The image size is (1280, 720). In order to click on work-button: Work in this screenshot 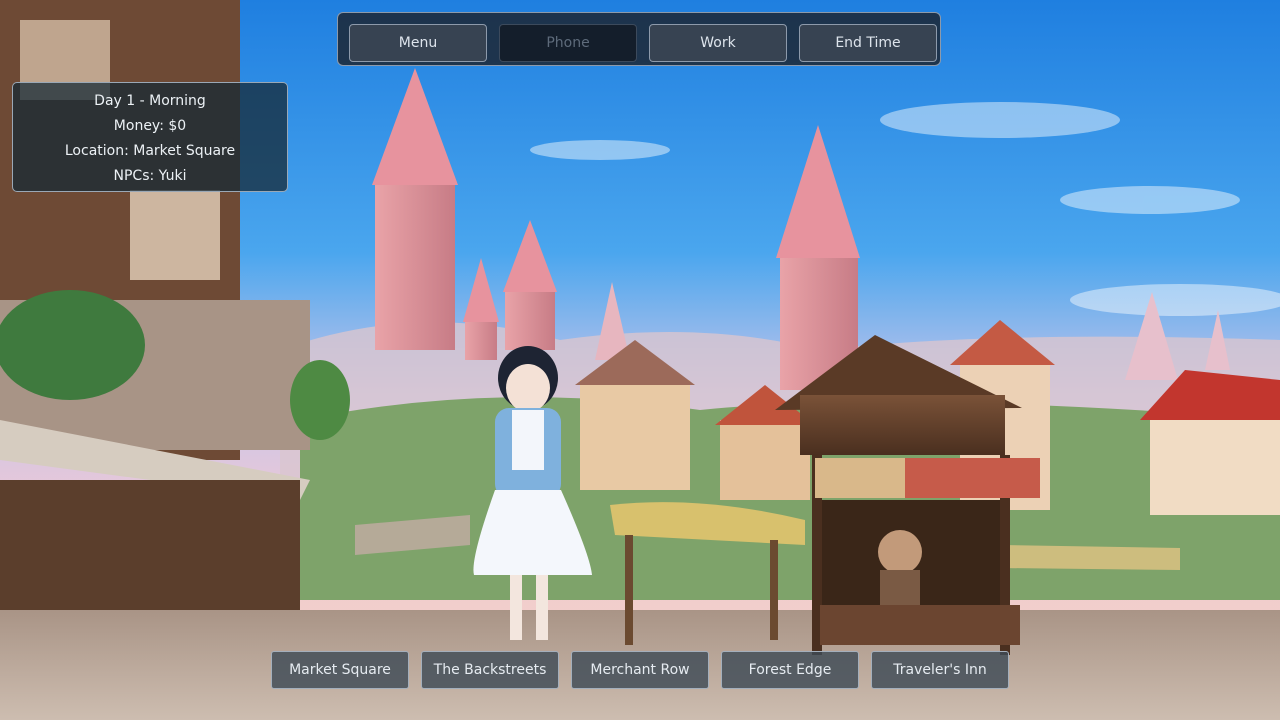, I will do `click(718, 43)`.